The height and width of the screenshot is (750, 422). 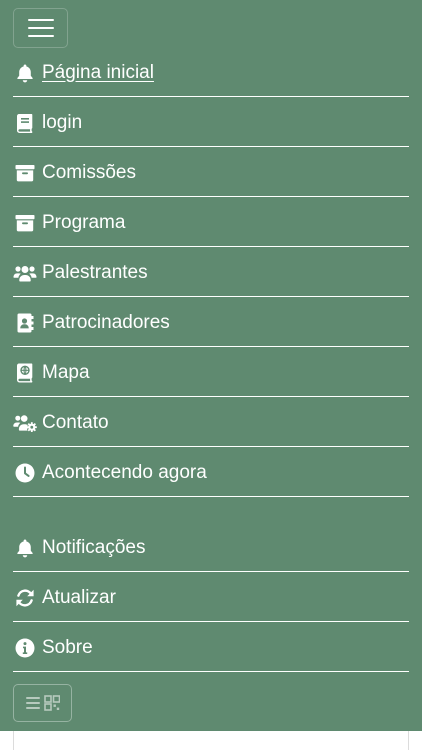 I want to click on menu-item-login: login, so click(x=211, y=122).